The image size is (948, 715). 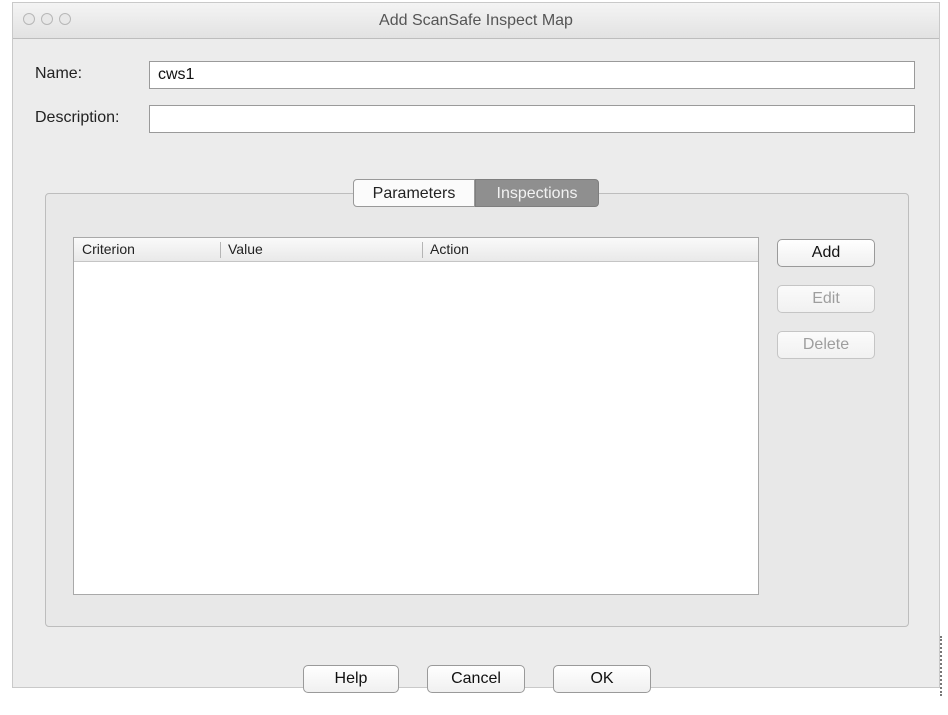 I want to click on edit-button: Edit, so click(x=826, y=299).